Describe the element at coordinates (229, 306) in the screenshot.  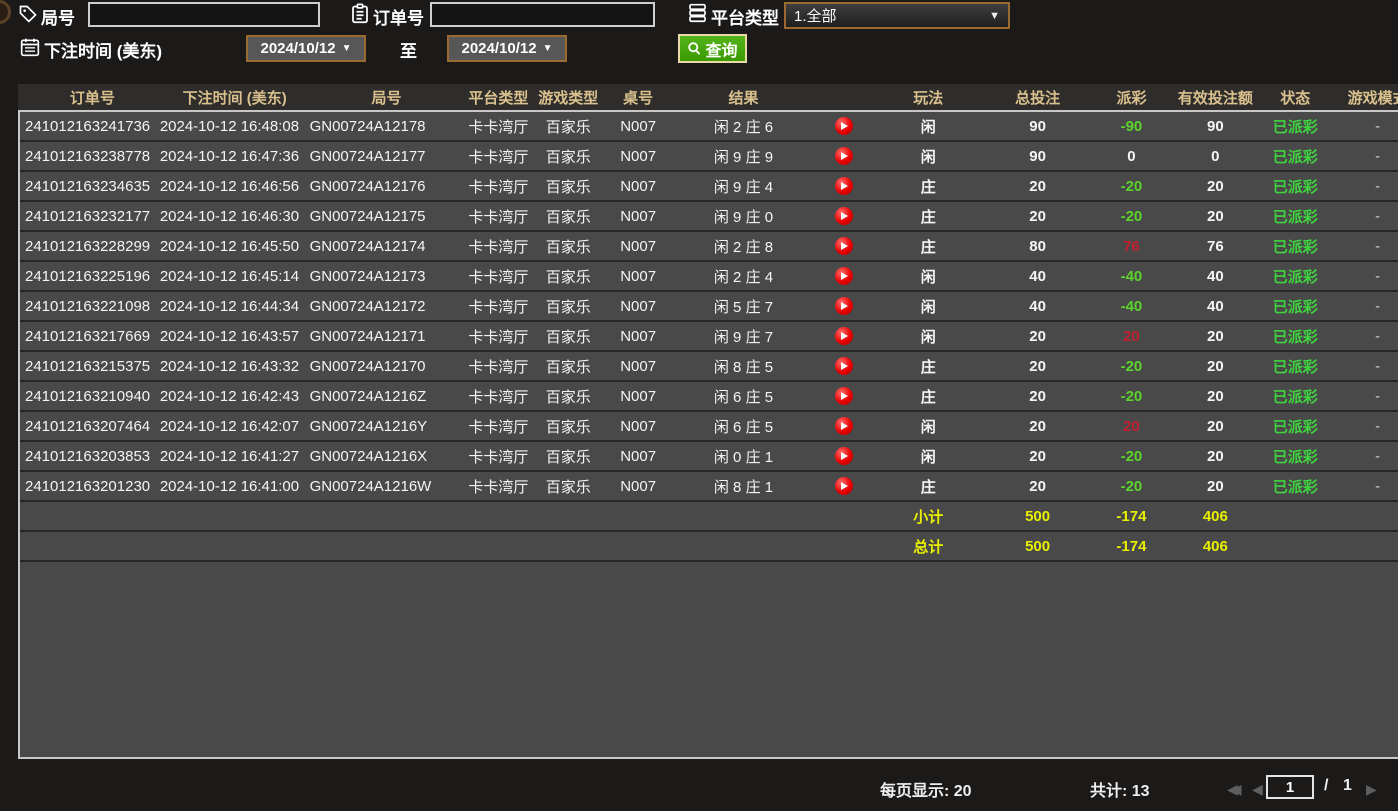
I see `cell-time: 2024-10-12 16:44:34` at that location.